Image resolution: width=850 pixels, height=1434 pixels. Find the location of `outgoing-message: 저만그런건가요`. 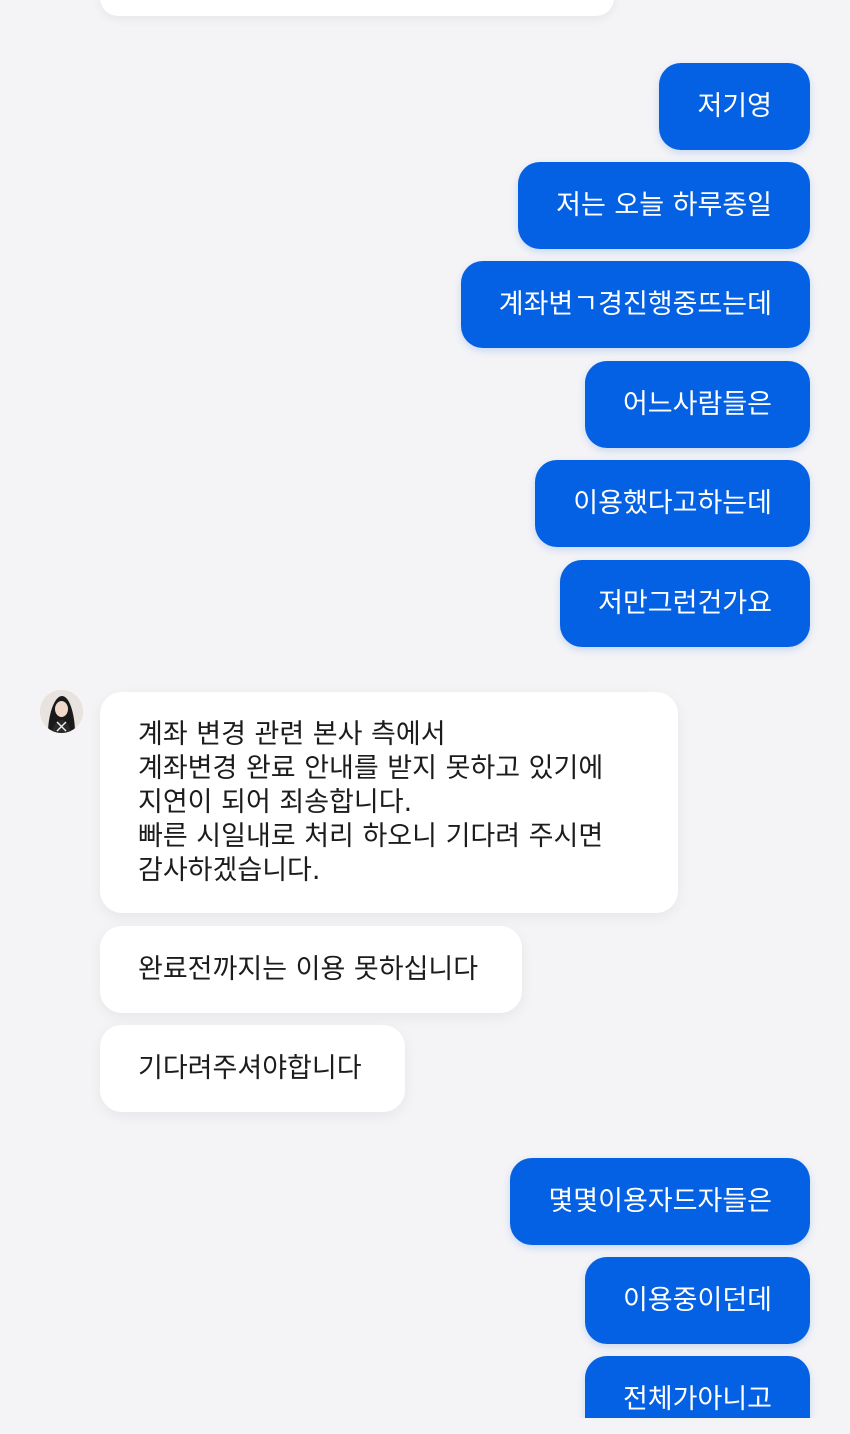

outgoing-message: 저만그런건가요 is located at coordinates (685, 603).